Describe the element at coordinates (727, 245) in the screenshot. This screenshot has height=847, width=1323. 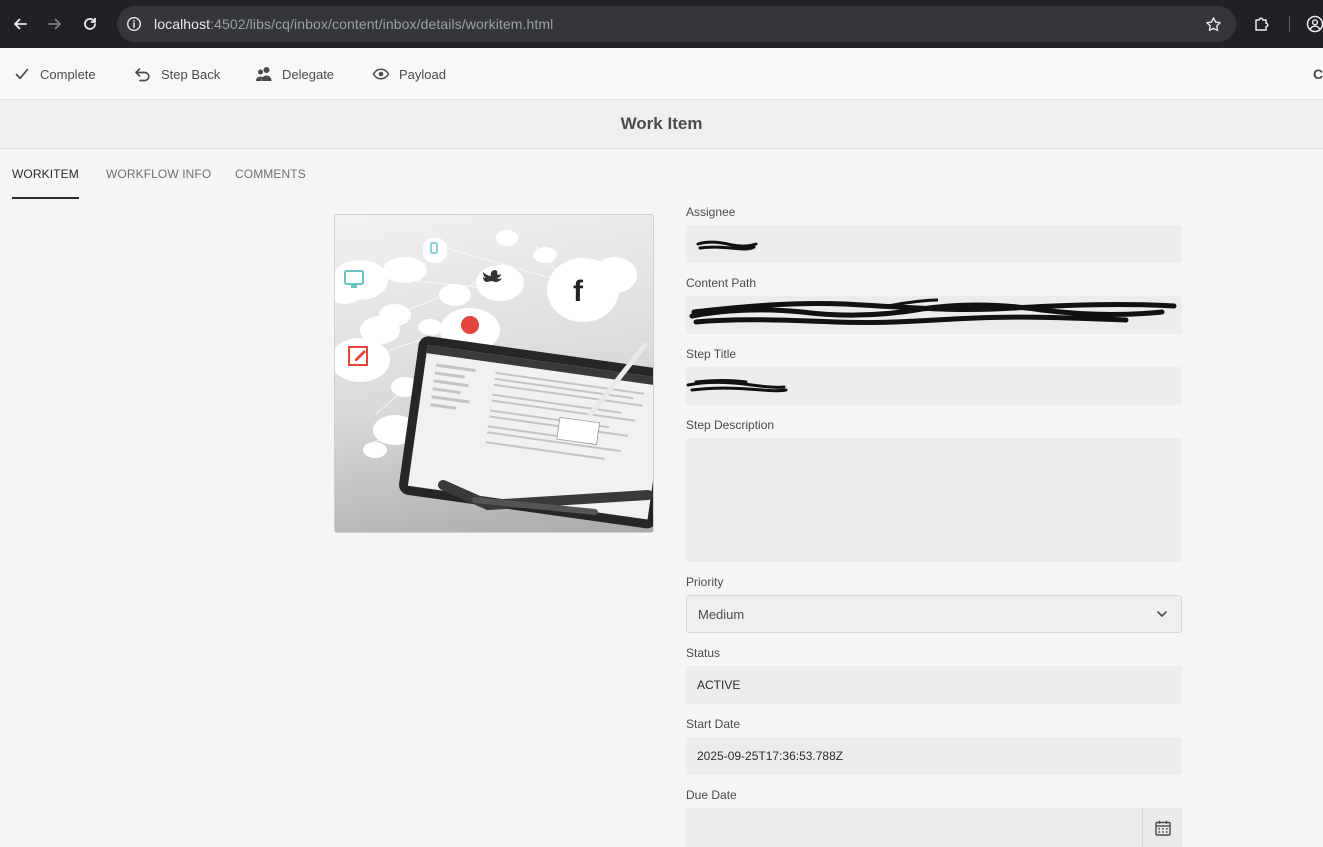
I see `assignee-redaction` at that location.